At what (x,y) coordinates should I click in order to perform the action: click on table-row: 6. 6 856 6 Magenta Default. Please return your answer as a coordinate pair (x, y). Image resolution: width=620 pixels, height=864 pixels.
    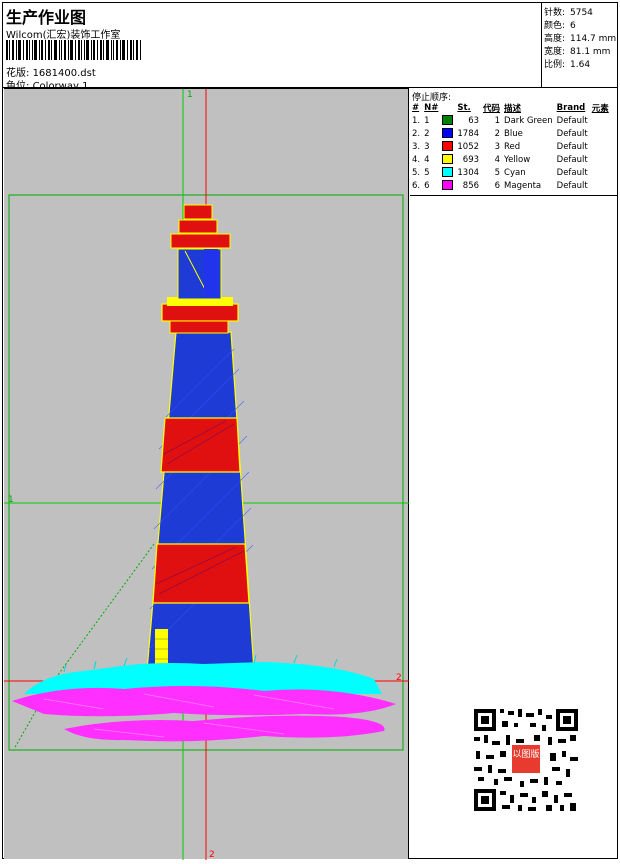
    Looking at the image, I should click on (500, 185).